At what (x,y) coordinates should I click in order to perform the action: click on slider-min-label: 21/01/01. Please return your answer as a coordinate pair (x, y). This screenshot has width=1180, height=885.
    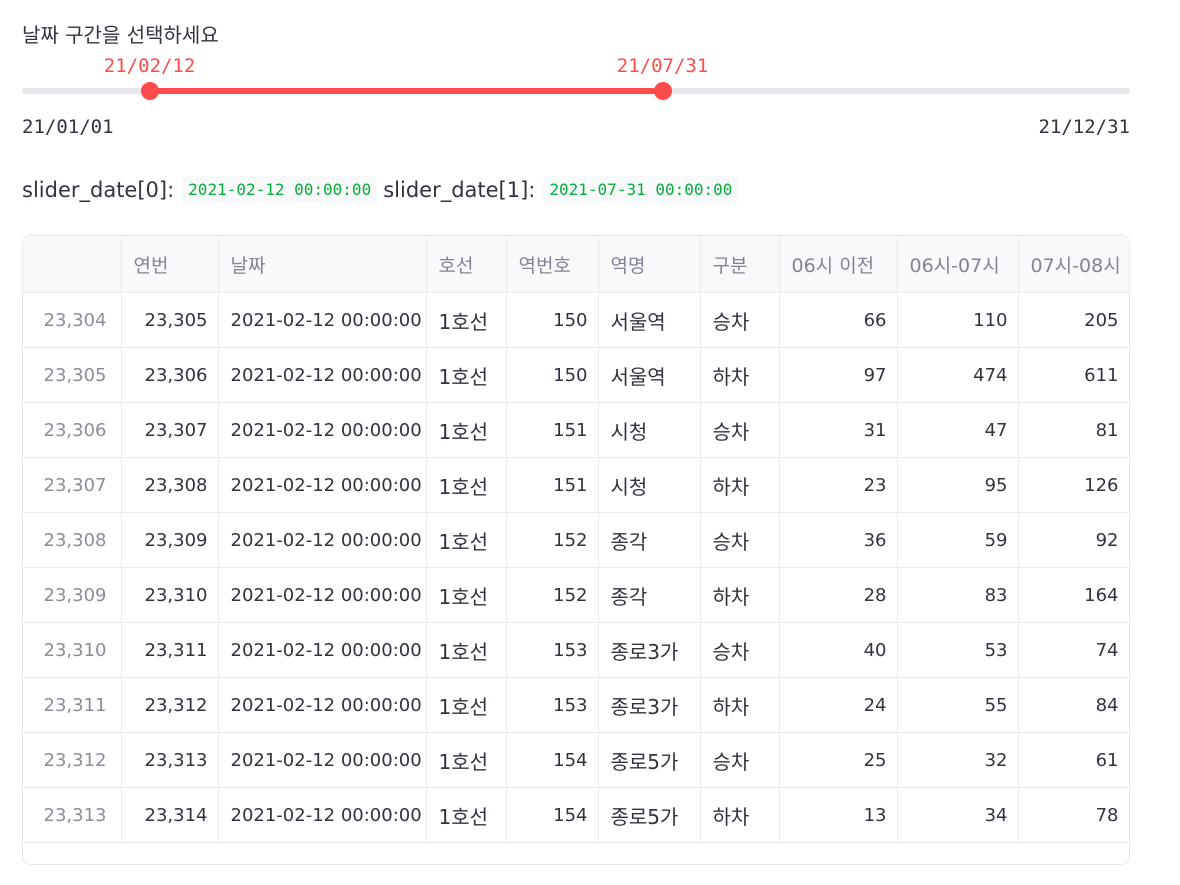
    Looking at the image, I should click on (68, 127).